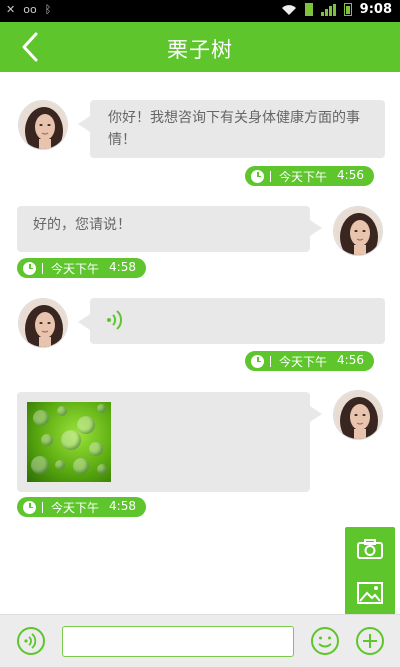 The image size is (400, 667). I want to click on message-text: 好的，您请说！, so click(82, 225).